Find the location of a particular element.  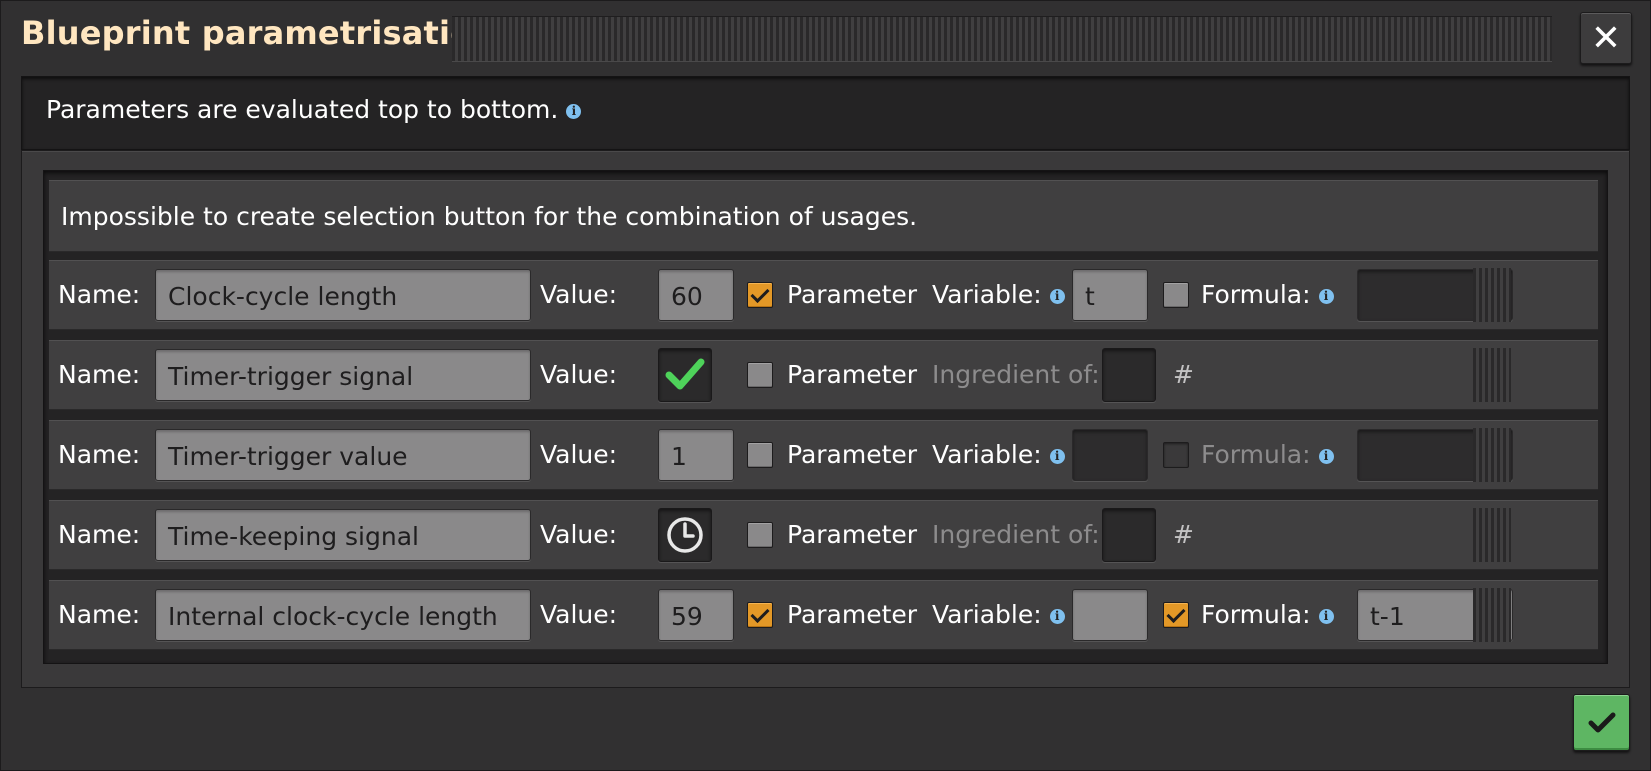

name-field: Time-keeping signal is located at coordinates (343, 535).